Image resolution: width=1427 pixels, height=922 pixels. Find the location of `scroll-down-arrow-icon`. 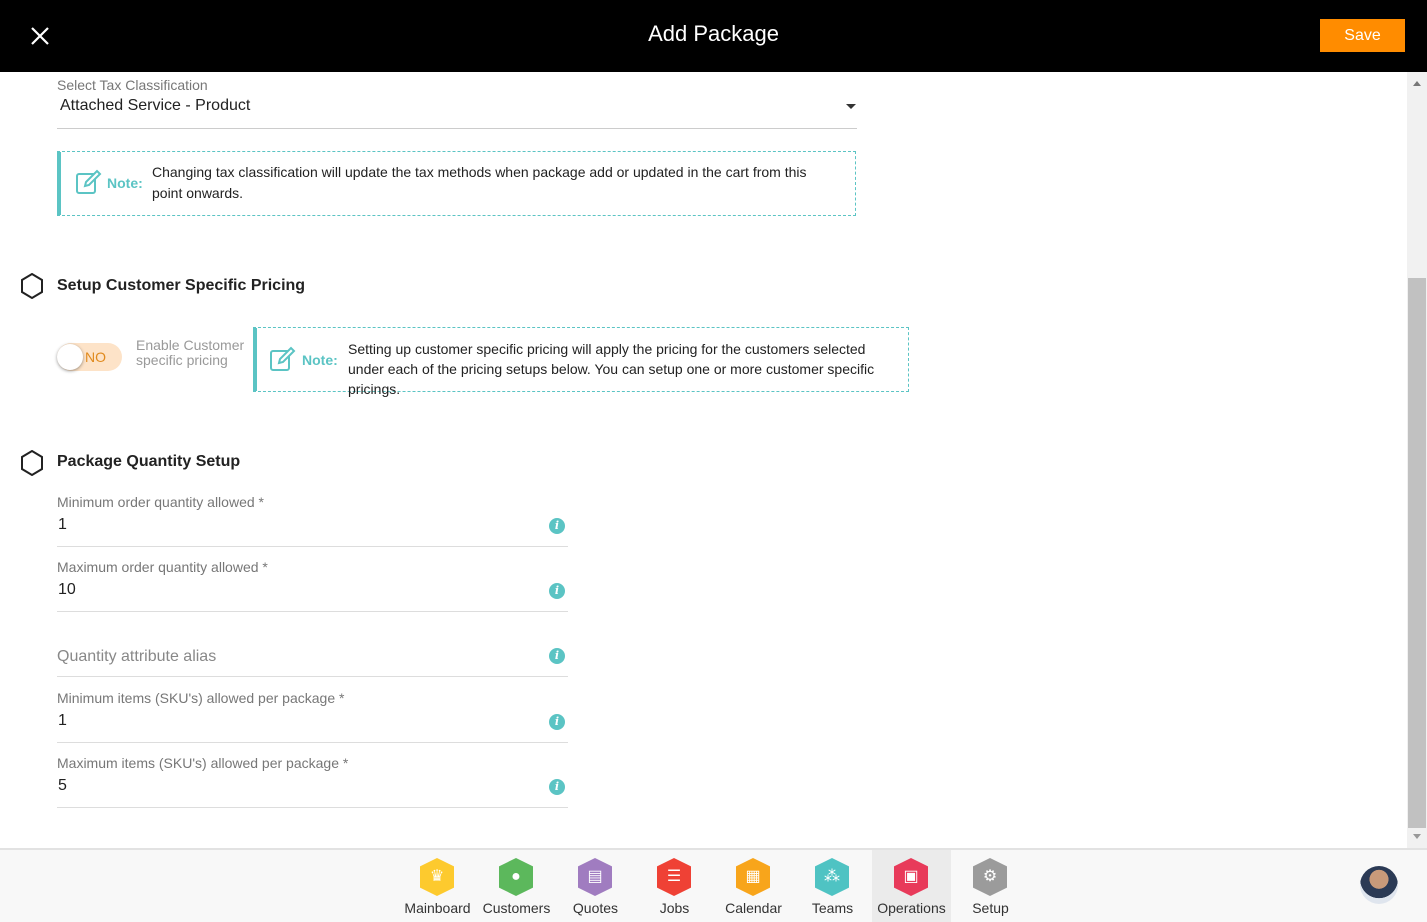

scroll-down-arrow-icon is located at coordinates (1417, 836).